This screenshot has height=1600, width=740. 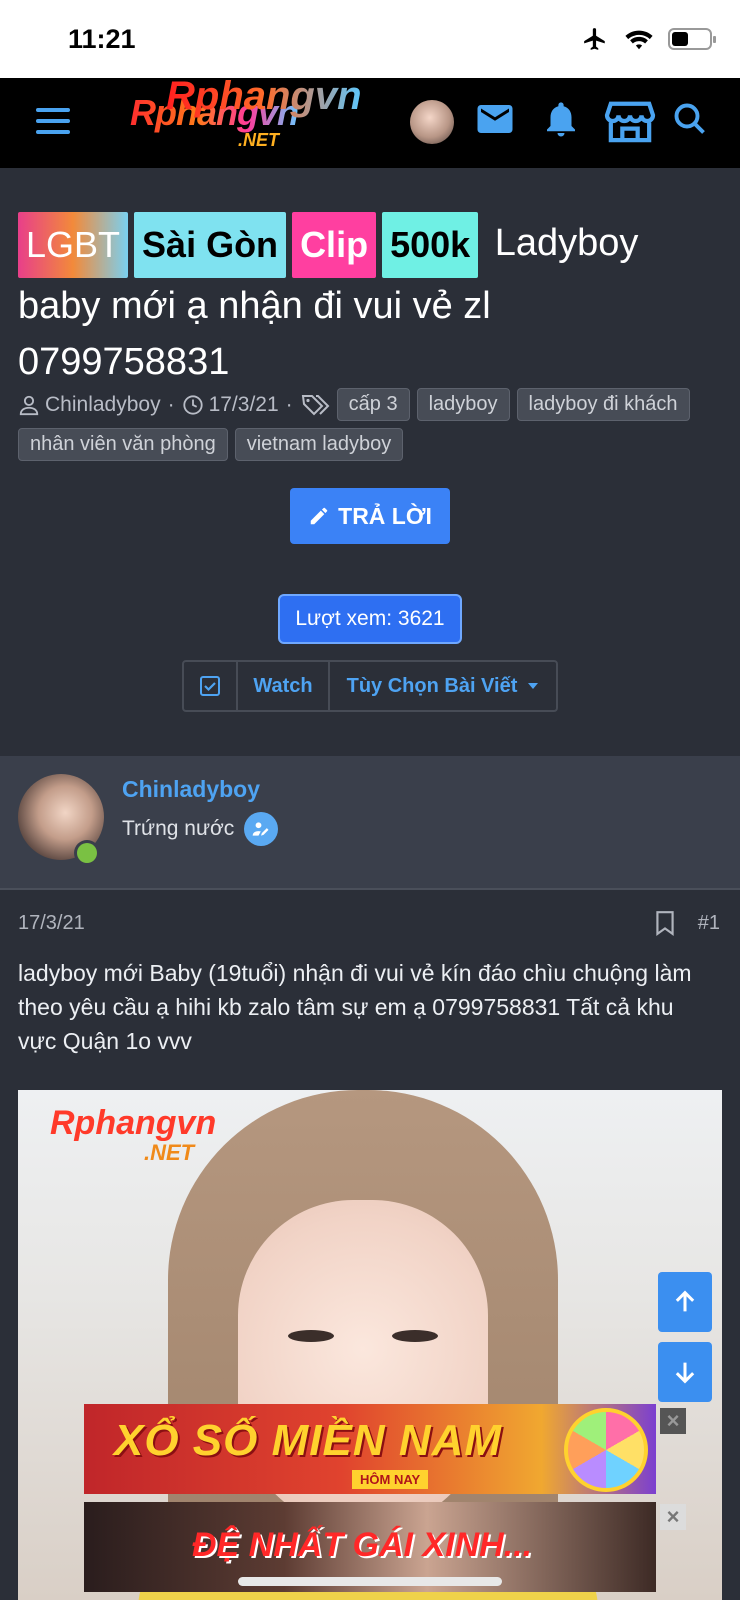 I want to click on reply-button: TRẢ LỜI, so click(x=370, y=516).